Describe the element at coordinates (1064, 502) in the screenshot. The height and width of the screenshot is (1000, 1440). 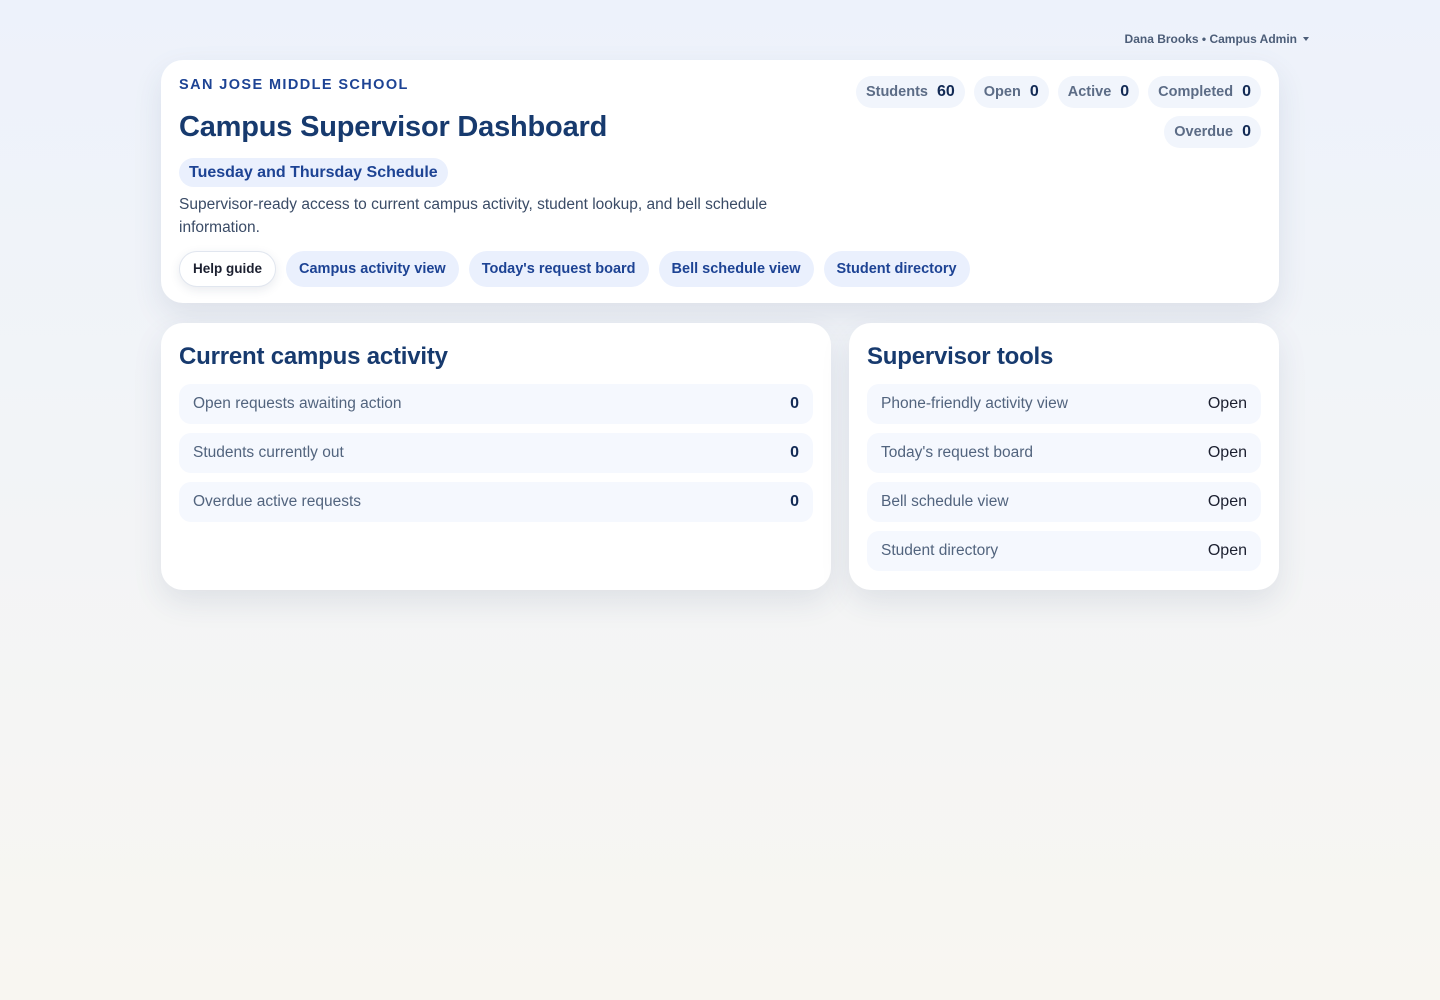
I see `tool-row-bell-schedule: Bell schedule view Open` at that location.